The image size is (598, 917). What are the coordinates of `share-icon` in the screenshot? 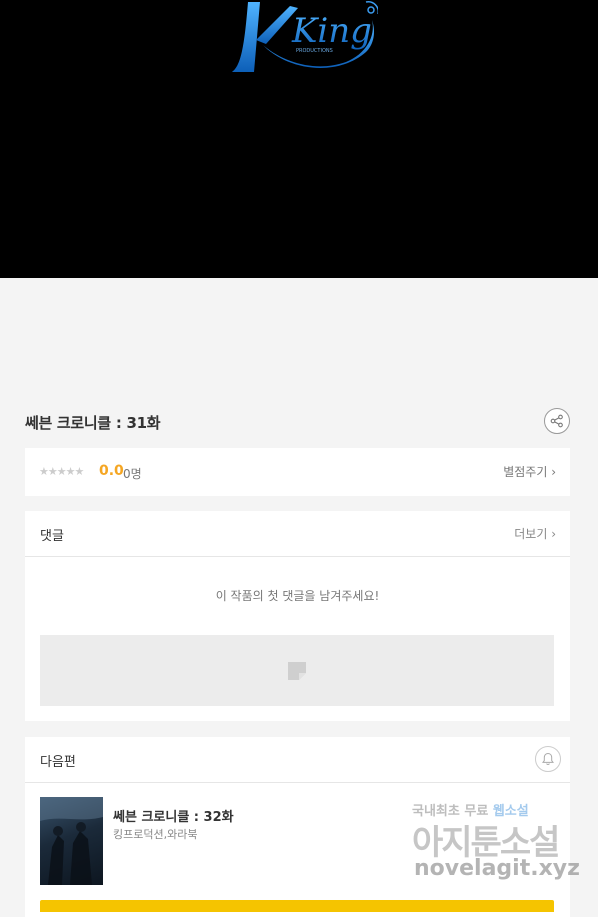 It's located at (556, 421).